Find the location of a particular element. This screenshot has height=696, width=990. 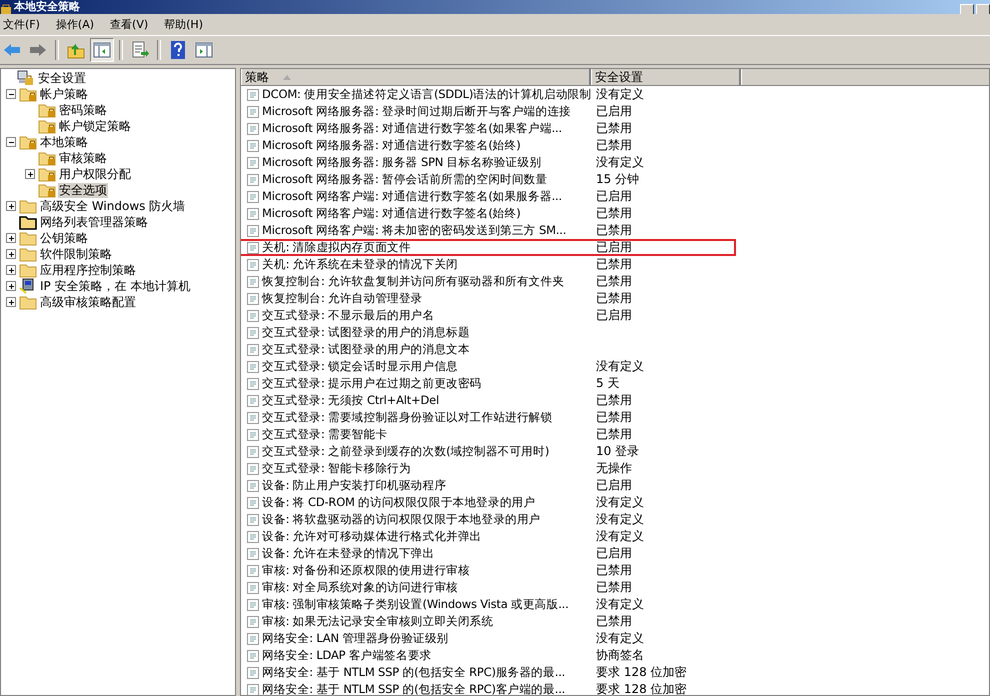

policy-name: Microsoft 网络服务器: 服务器 SPN 目标名称验证级别 is located at coordinates (402, 162).